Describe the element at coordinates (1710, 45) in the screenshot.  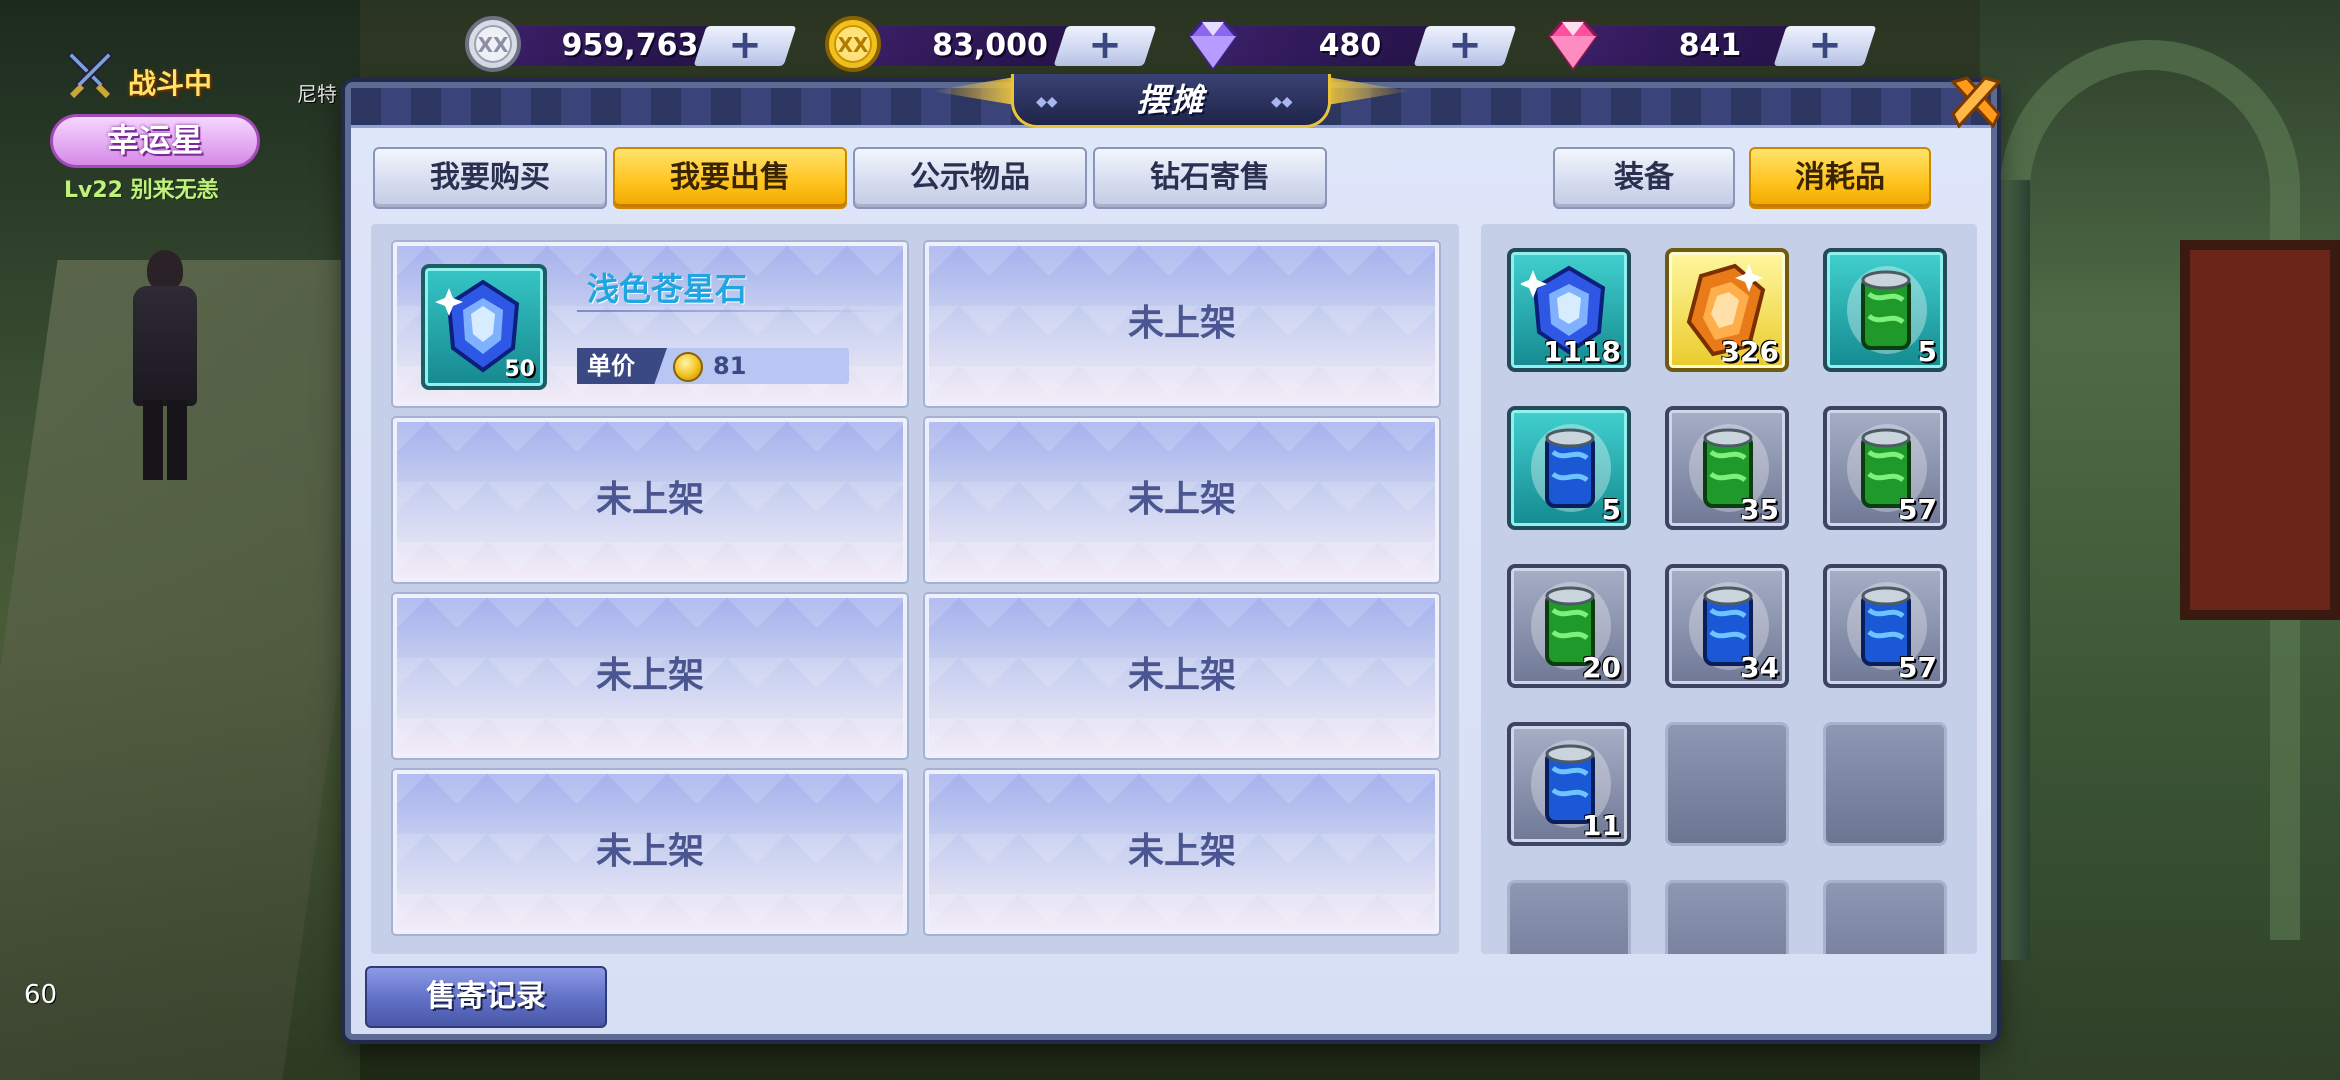
I see `currency-pink-value: 841` at that location.